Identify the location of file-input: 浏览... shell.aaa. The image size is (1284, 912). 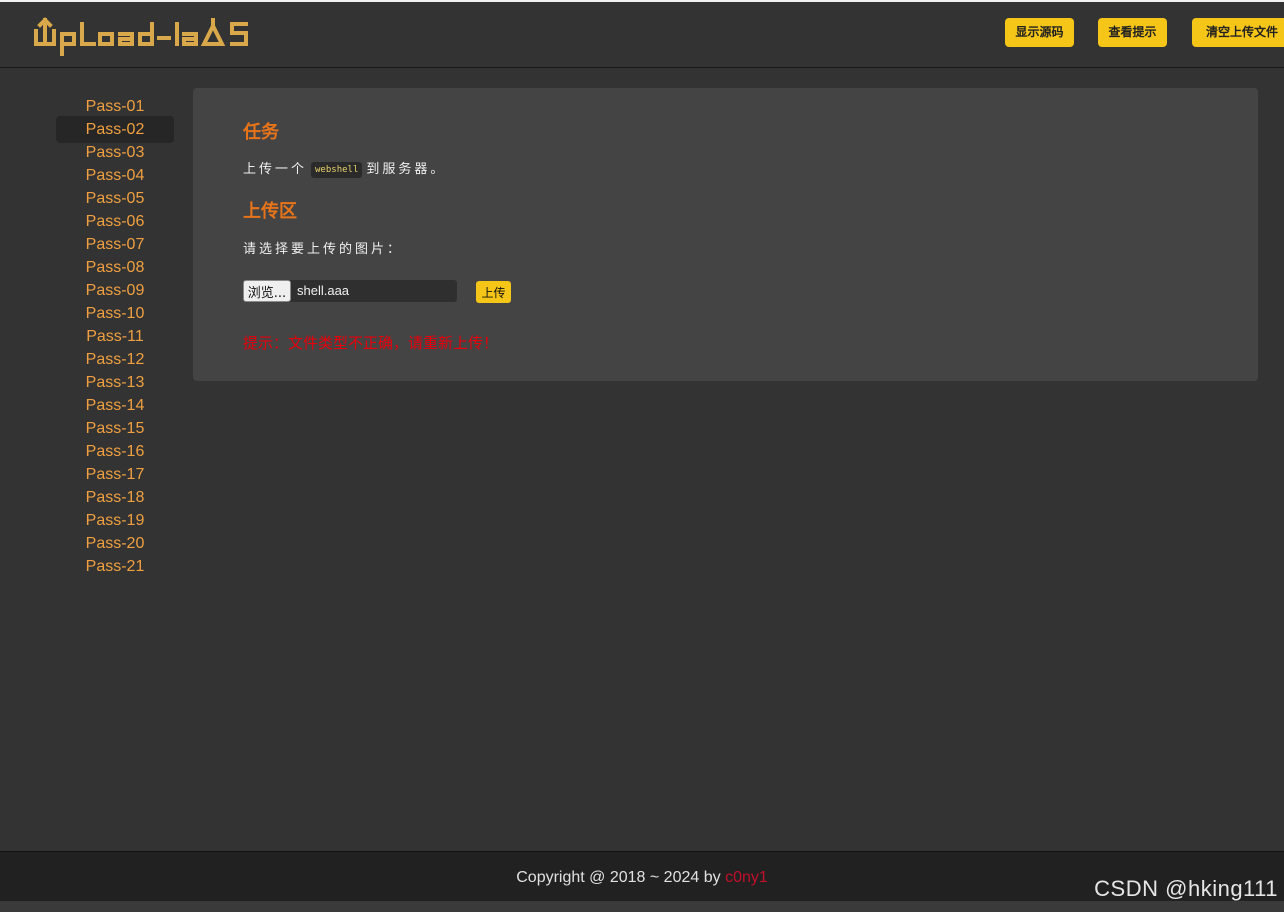
(350, 291).